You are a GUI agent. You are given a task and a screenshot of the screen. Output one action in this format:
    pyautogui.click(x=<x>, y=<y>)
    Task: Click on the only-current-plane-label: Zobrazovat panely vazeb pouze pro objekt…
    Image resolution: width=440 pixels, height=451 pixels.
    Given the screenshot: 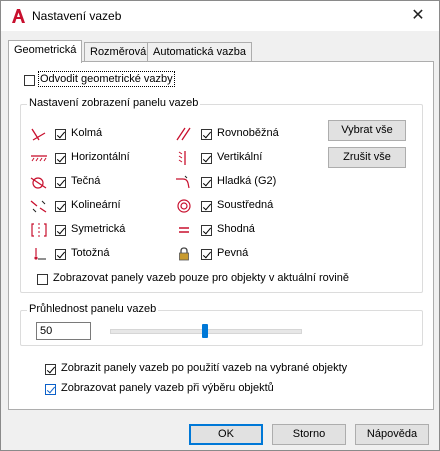 What is the action you would take?
    pyautogui.click(x=201, y=278)
    